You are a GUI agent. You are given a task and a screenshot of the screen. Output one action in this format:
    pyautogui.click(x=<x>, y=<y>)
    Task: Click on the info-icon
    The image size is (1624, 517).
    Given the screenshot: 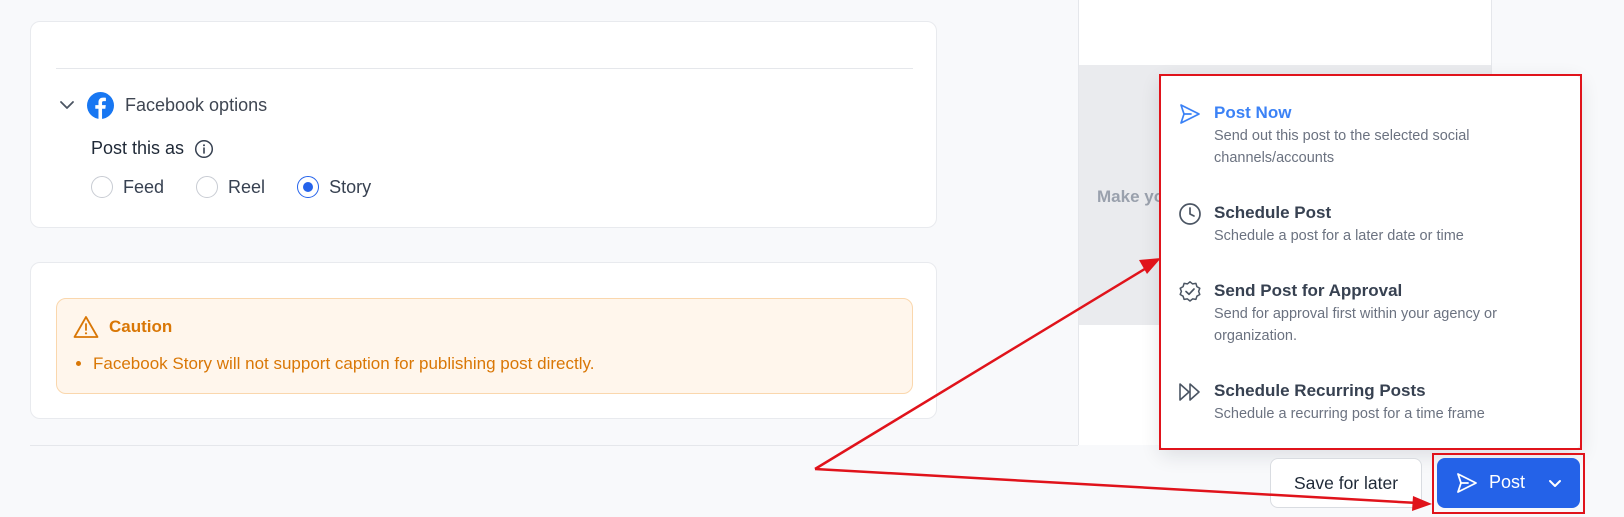 What is the action you would take?
    pyautogui.click(x=204, y=149)
    